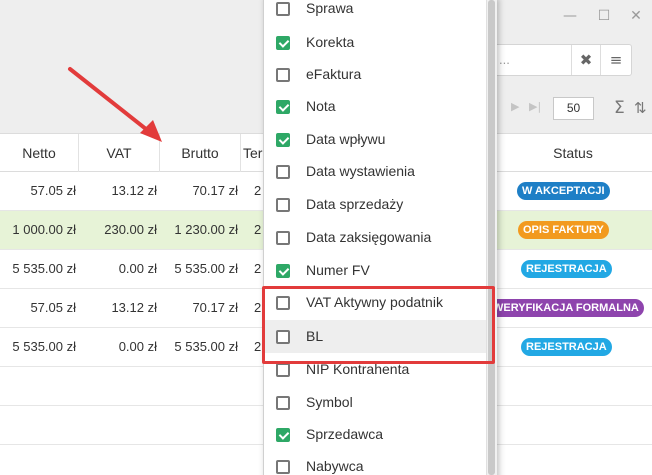  I want to click on column-option-data-zaksiegowania: Data zaksięgowania, so click(375, 237).